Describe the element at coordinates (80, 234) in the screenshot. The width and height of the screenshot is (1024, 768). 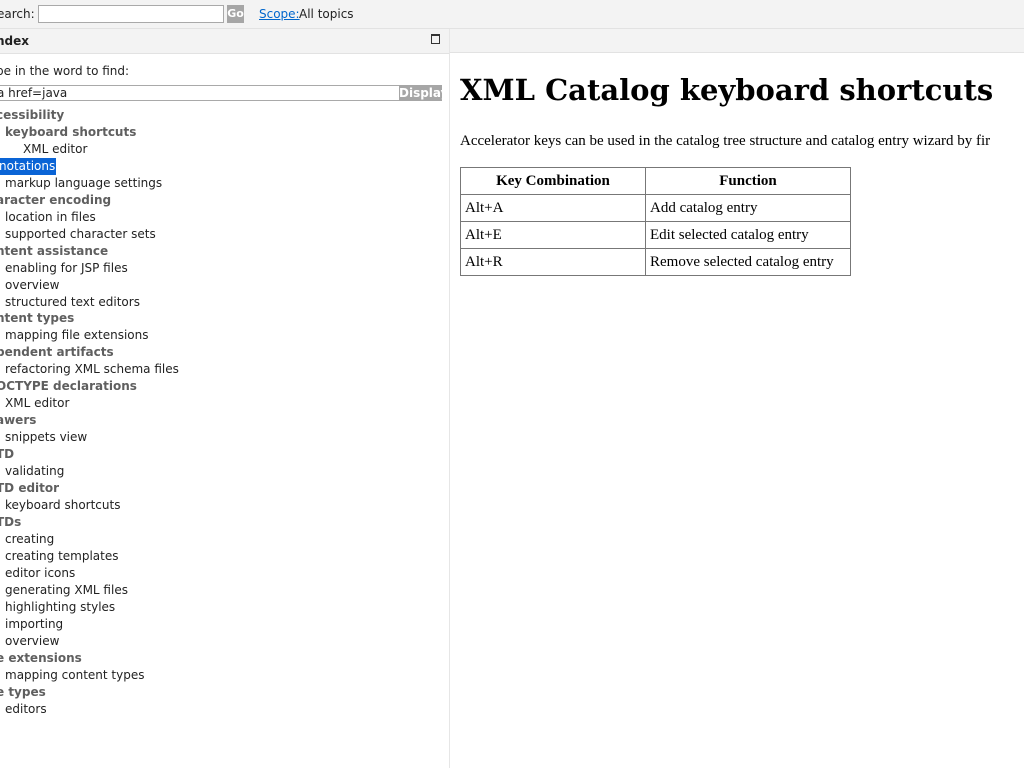
I see `index-entry: supported character sets` at that location.